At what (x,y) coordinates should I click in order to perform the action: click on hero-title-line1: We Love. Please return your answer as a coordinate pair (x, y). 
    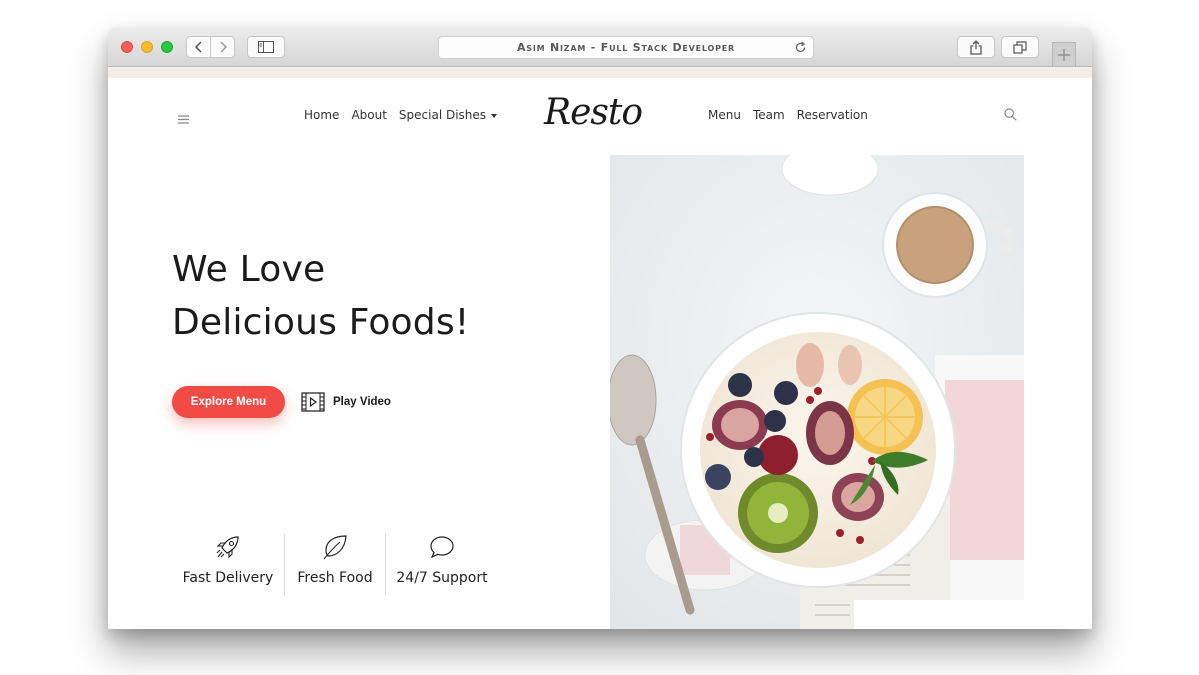
    Looking at the image, I should click on (249, 269).